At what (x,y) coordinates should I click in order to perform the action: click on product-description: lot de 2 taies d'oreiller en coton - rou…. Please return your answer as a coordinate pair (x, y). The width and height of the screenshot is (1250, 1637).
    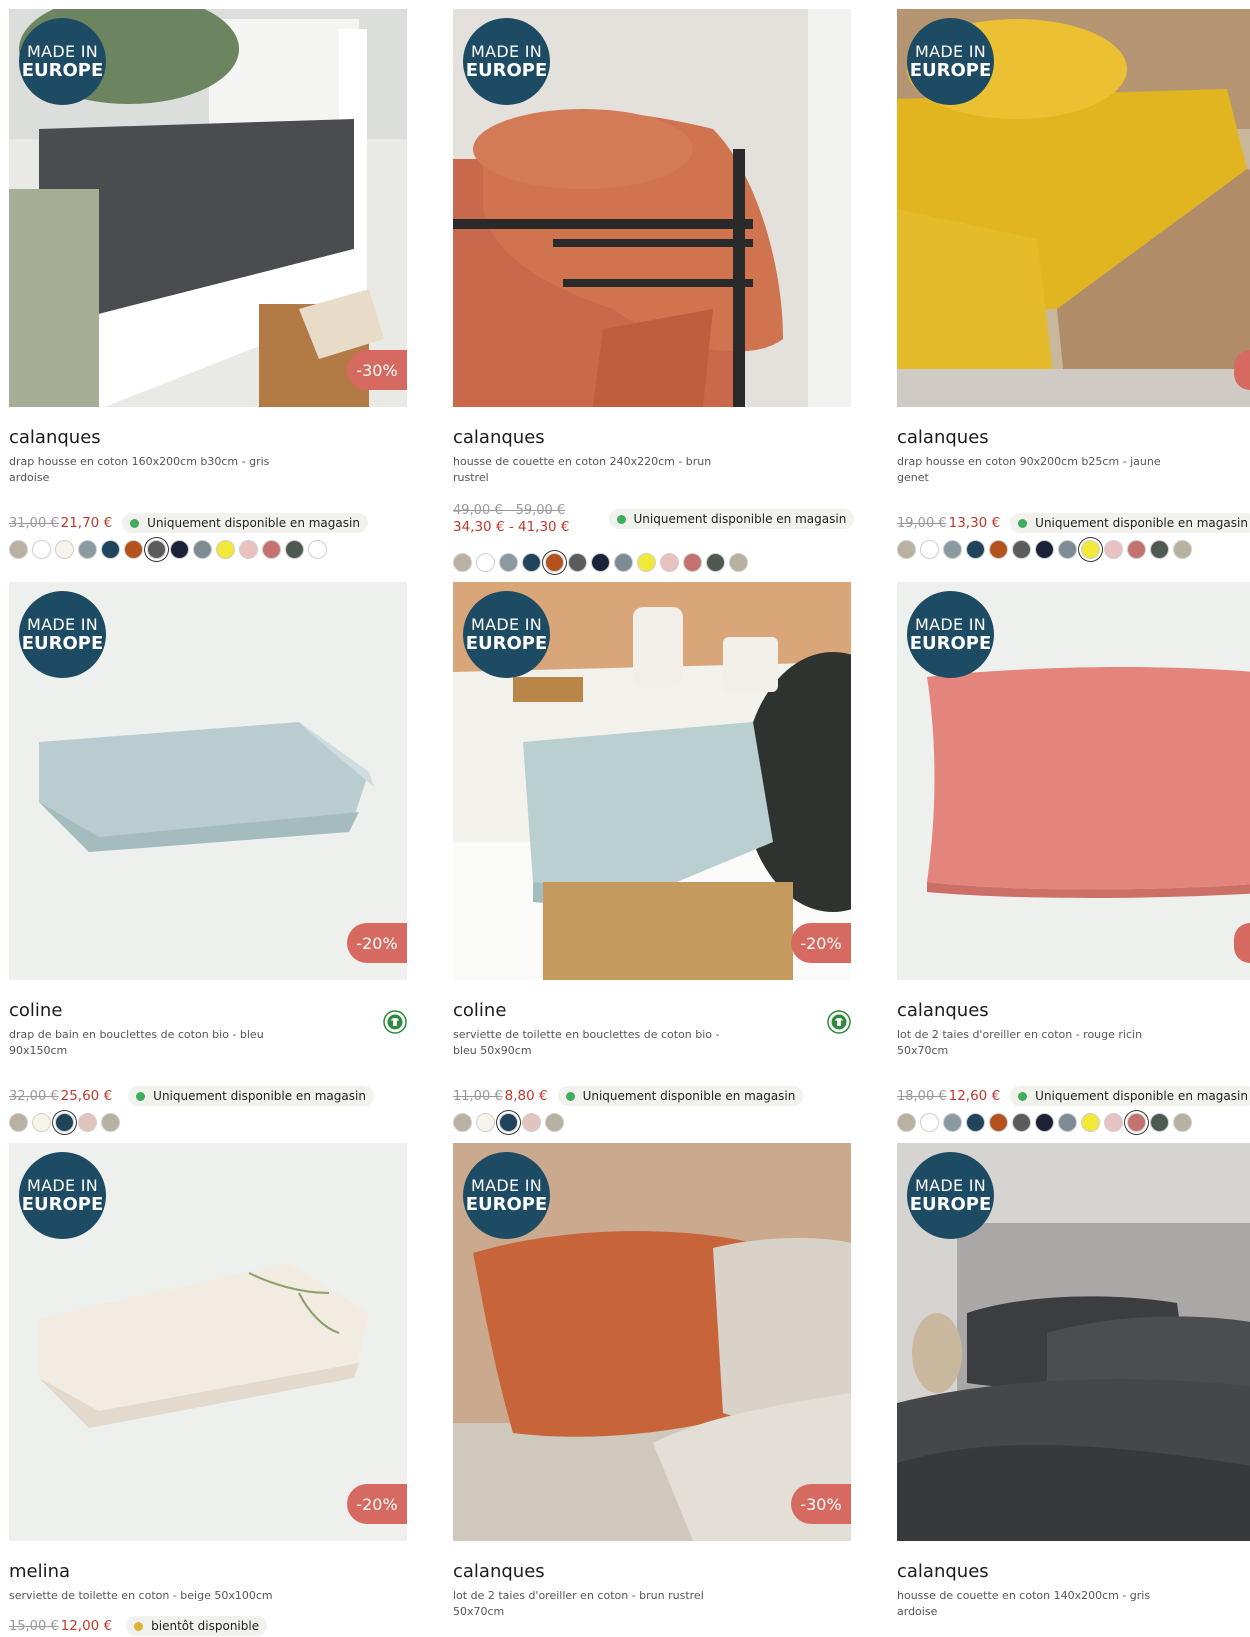
    Looking at the image, I should click on (1032, 1043).